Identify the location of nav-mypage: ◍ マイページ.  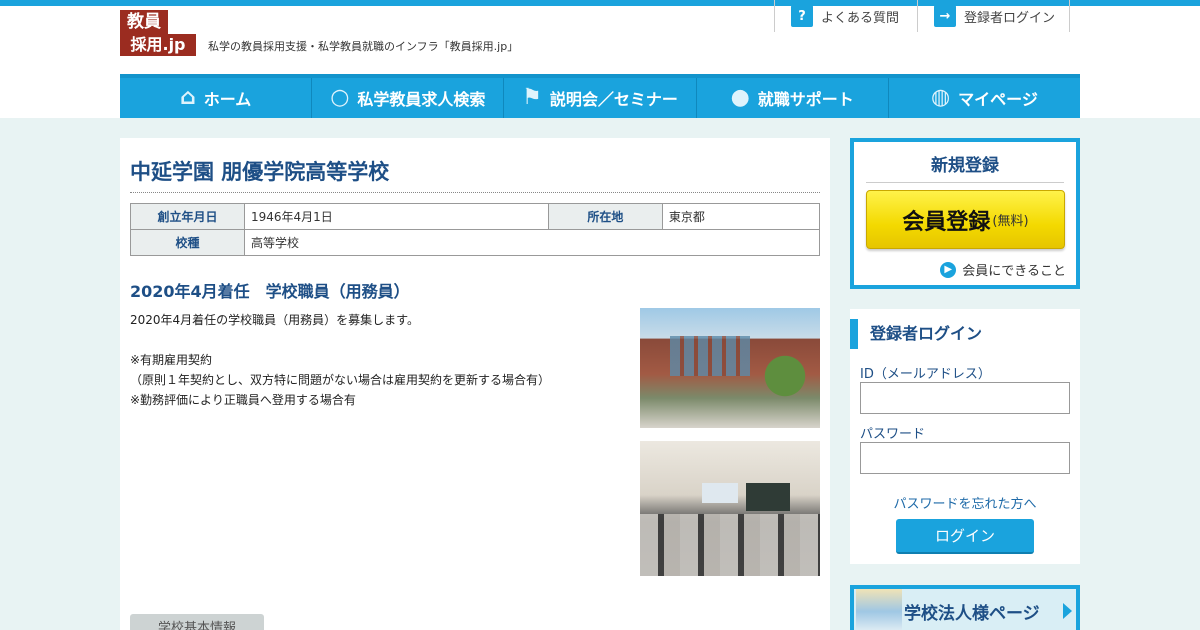
(984, 98).